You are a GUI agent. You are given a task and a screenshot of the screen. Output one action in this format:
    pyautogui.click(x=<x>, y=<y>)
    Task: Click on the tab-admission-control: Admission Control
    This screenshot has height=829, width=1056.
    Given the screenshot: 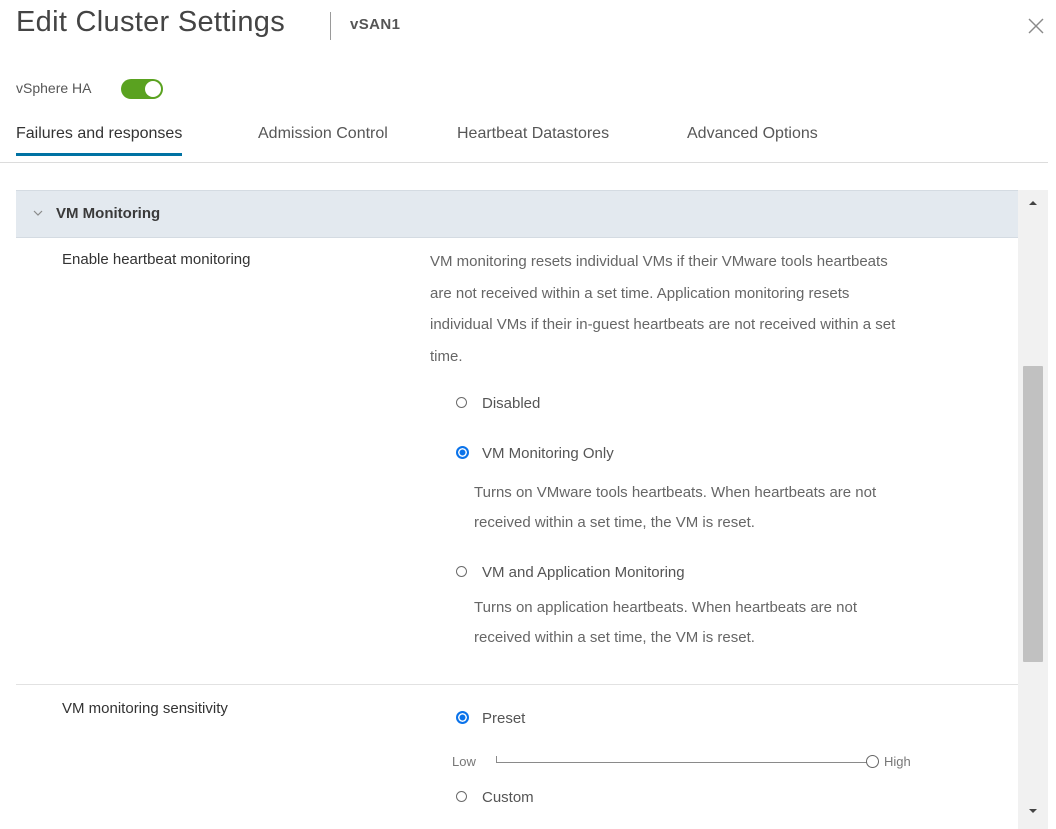 What is the action you would take?
    pyautogui.click(x=323, y=140)
    